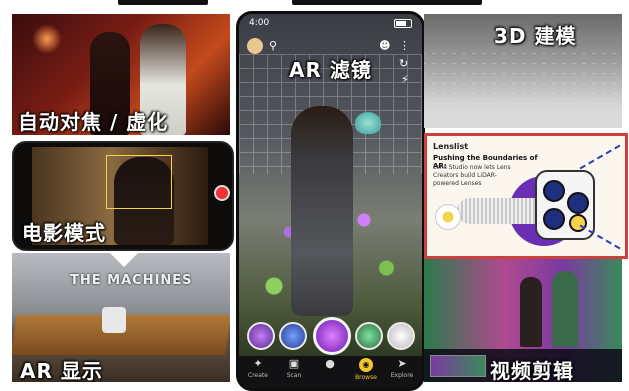 The image size is (629, 391). I want to click on dancer-left-figure, so click(531, 312).